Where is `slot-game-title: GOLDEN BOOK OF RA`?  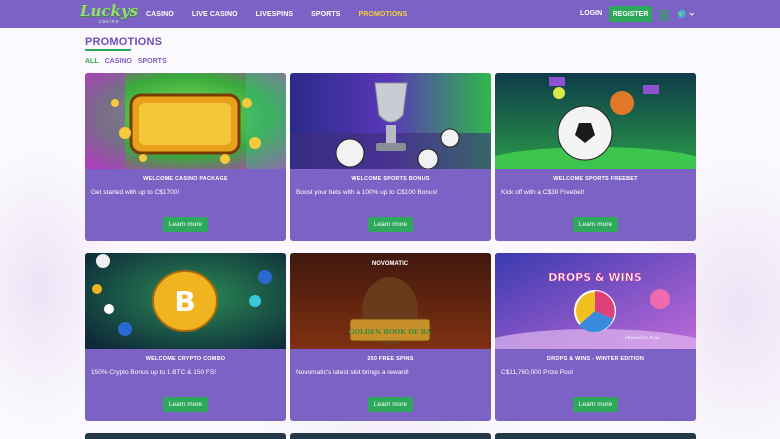 slot-game-title: GOLDEN BOOK OF RA is located at coordinates (390, 332).